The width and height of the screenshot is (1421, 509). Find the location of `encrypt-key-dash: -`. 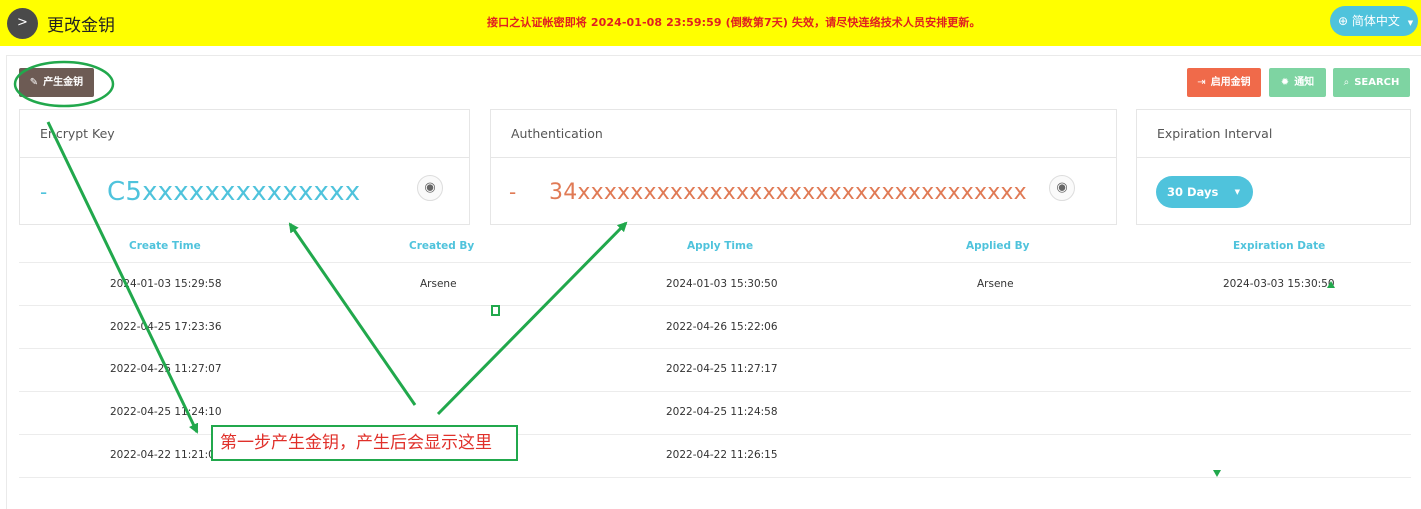

encrypt-key-dash: - is located at coordinates (44, 192).